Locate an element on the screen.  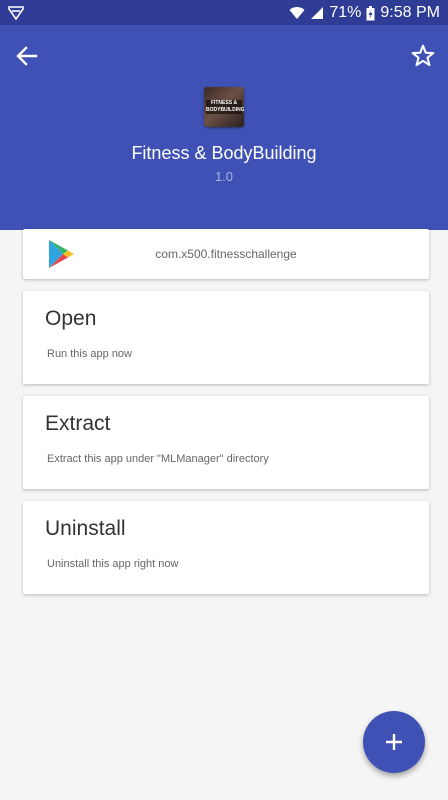
app-icon: FITNESS & BODYBUILDING is located at coordinates (224, 107).